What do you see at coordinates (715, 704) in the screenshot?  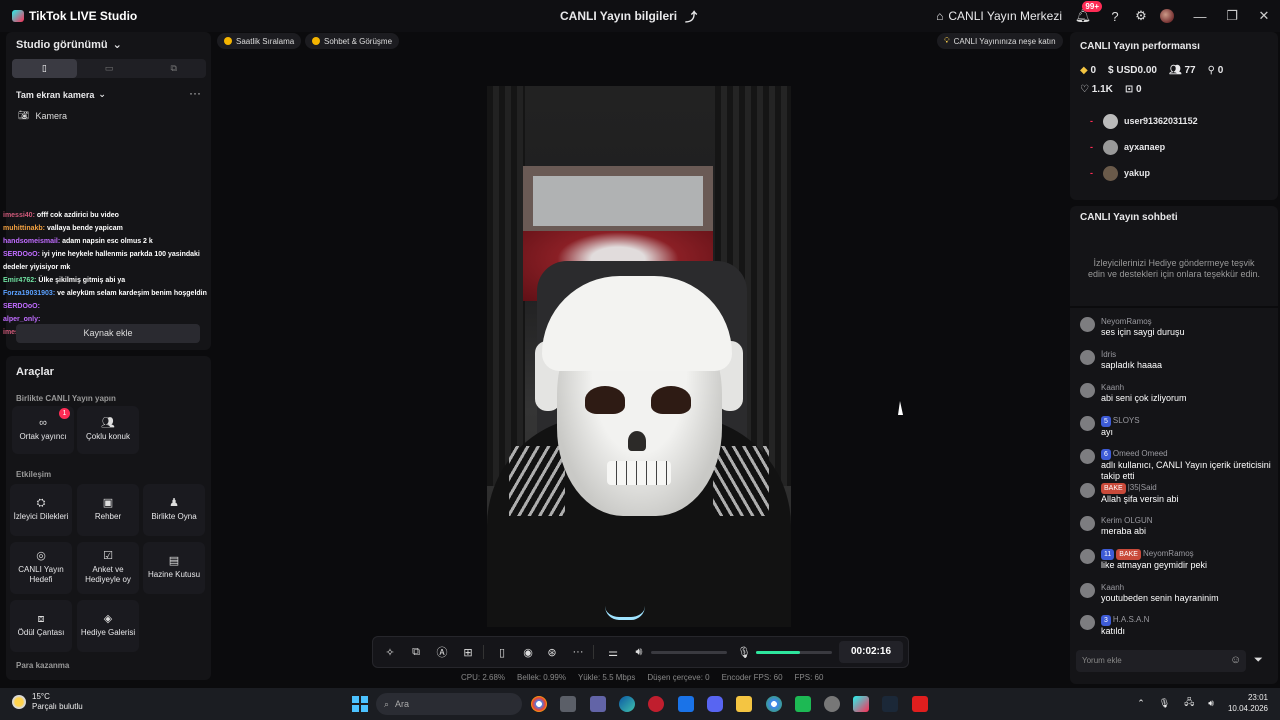 I see `discord-app-icon` at bounding box center [715, 704].